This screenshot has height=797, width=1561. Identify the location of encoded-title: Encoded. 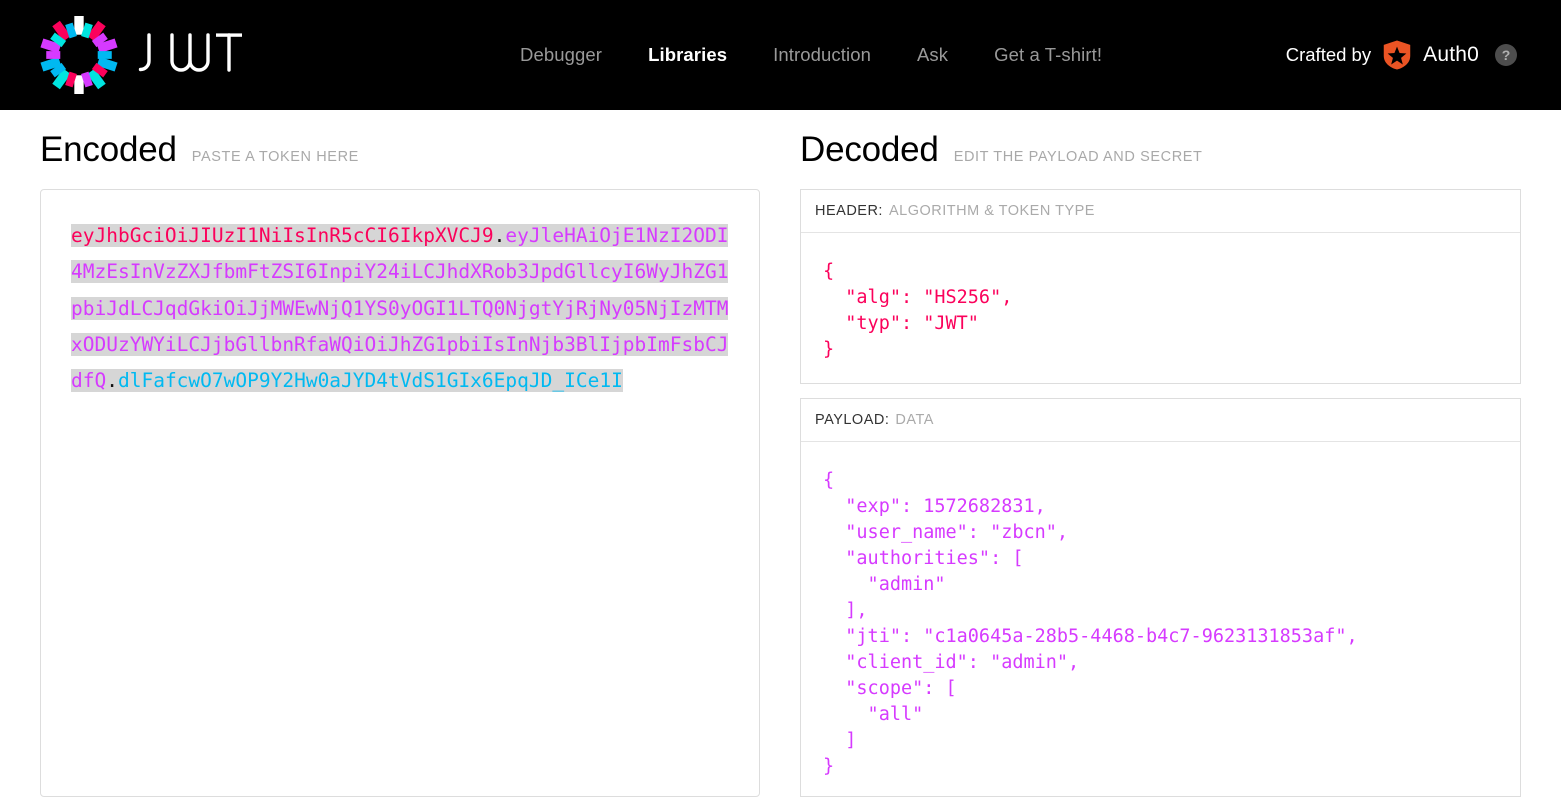
(108, 149).